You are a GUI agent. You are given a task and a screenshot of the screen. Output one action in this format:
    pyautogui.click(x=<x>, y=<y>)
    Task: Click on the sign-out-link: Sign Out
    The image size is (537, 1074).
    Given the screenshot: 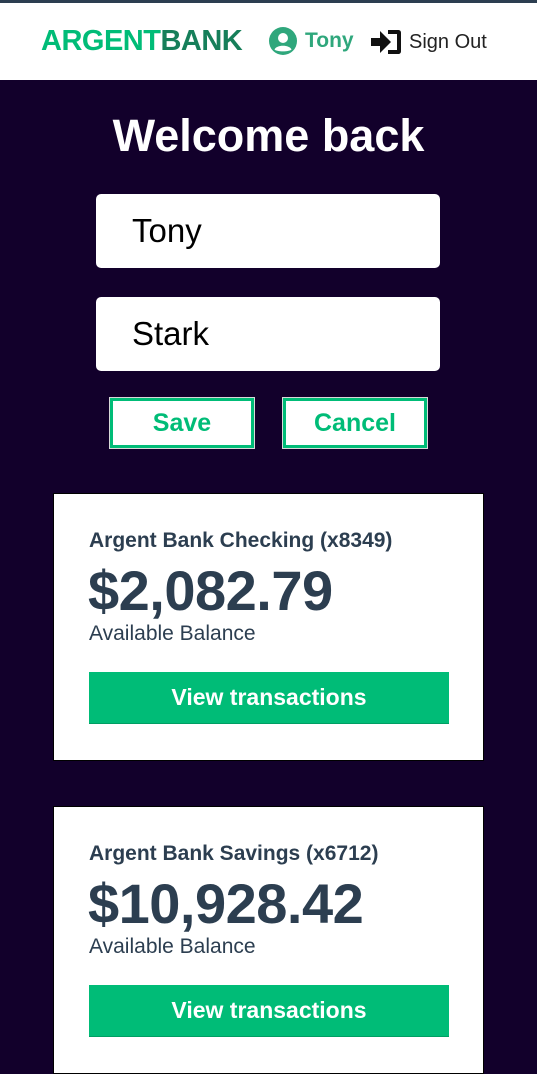 What is the action you would take?
    pyautogui.click(x=429, y=42)
    